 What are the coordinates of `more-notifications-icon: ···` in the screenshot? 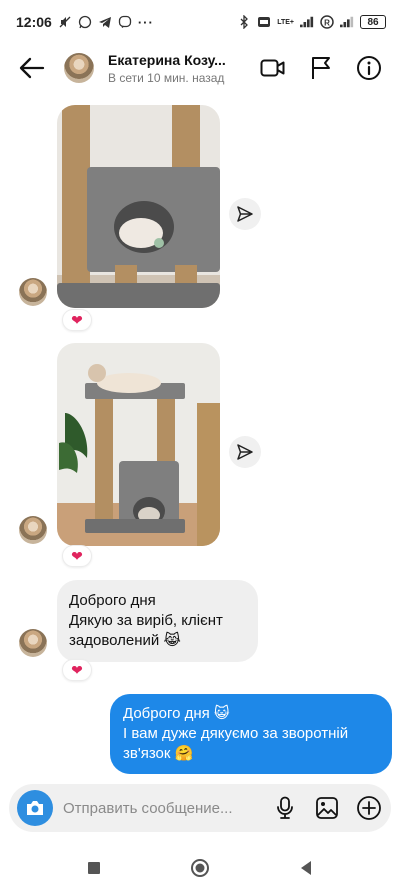 It's located at (145, 22).